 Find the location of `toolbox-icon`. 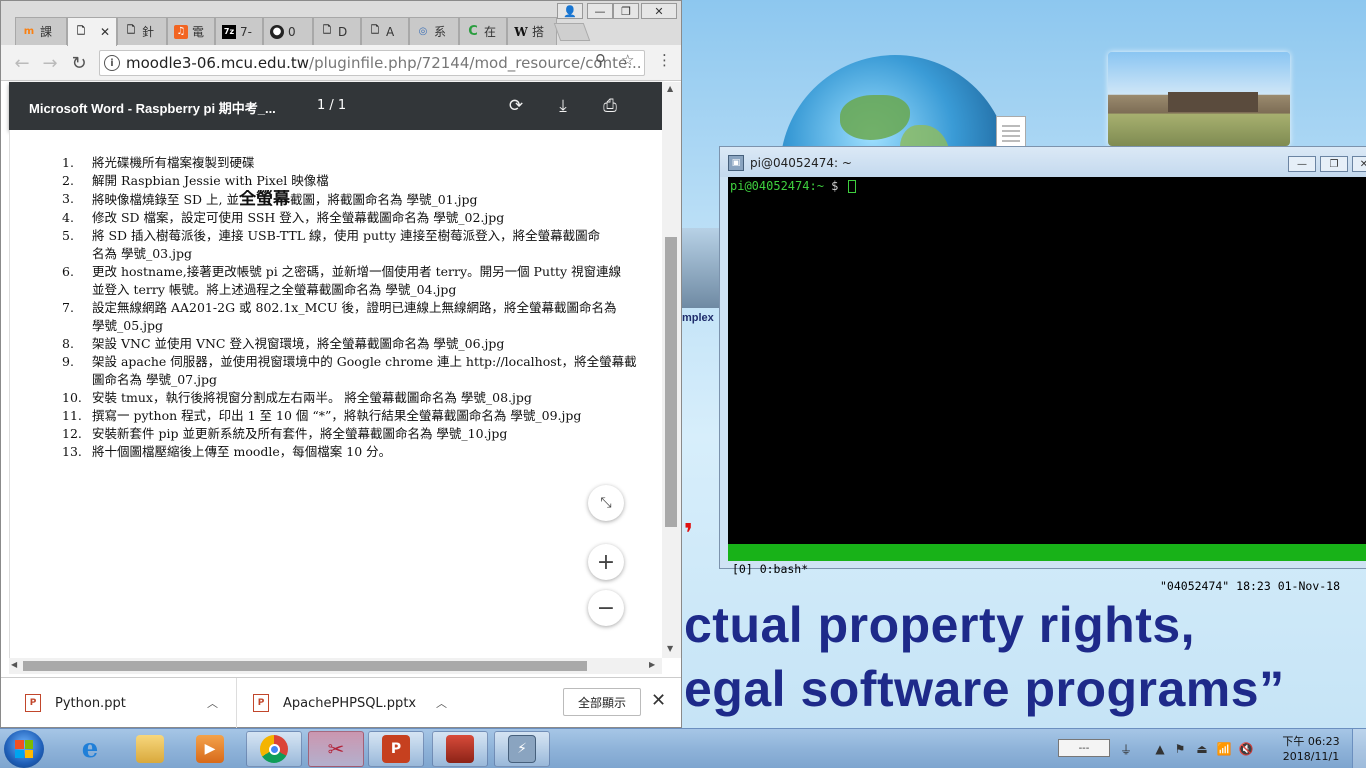

toolbox-icon is located at coordinates (460, 749).